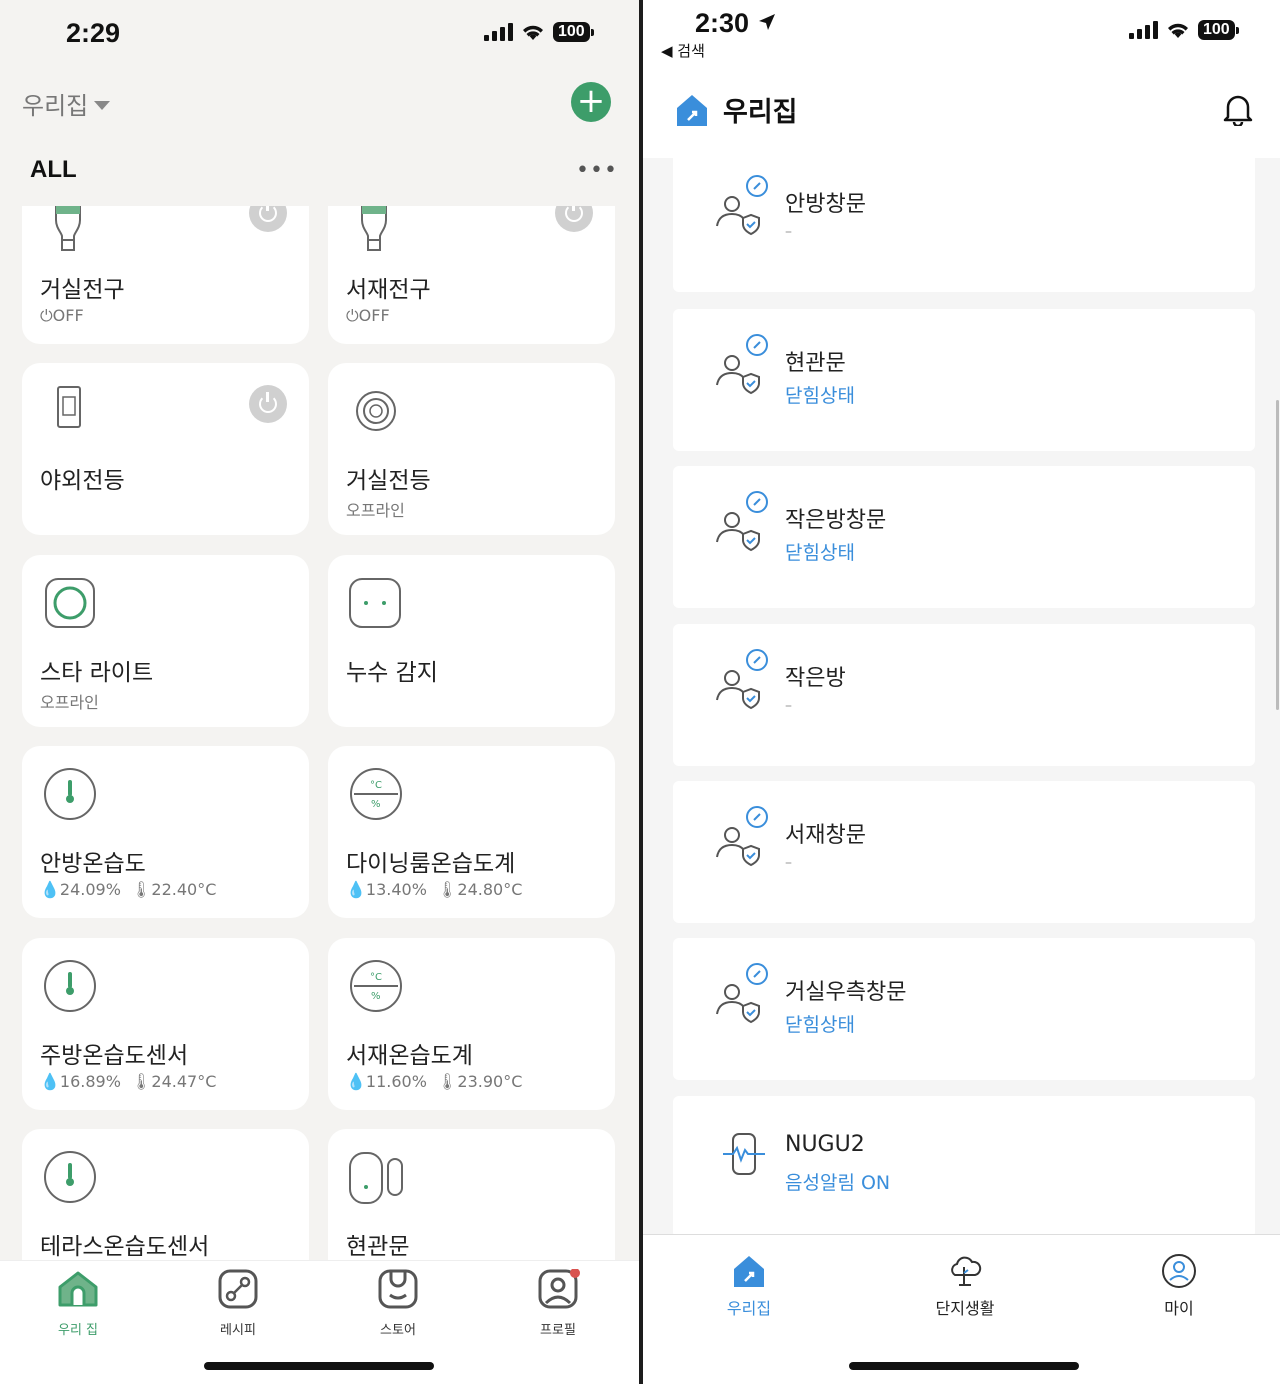 This screenshot has height=1384, width=1280. Describe the element at coordinates (558, 1330) in the screenshot. I see `tab-label: 프로필` at that location.